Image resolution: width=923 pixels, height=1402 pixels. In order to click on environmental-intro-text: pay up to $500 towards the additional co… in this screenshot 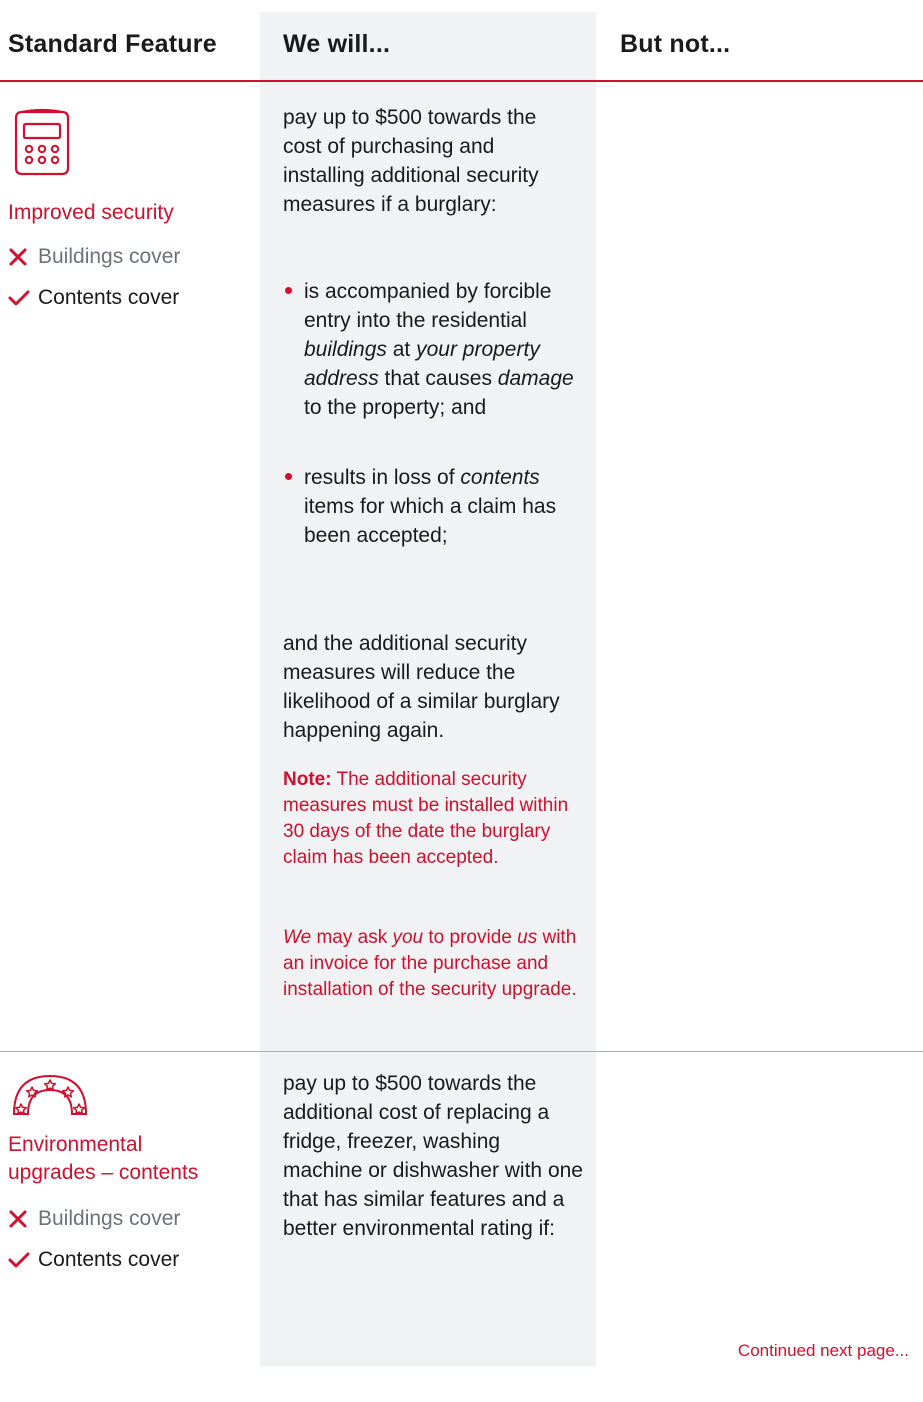, I will do `click(433, 1156)`.